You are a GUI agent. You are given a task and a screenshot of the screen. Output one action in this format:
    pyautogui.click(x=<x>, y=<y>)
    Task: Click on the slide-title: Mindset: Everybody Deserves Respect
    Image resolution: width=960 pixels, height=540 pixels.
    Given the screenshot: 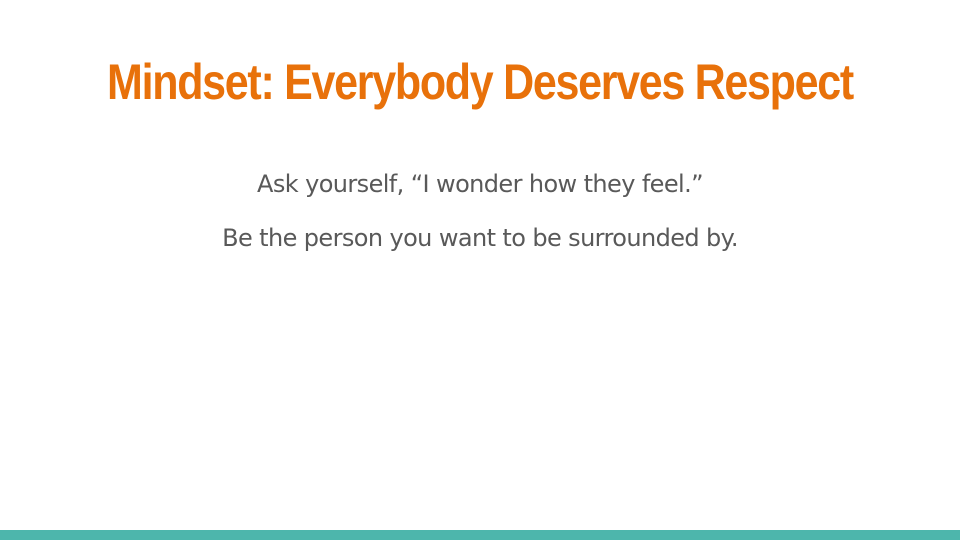 What is the action you would take?
    pyautogui.click(x=480, y=82)
    